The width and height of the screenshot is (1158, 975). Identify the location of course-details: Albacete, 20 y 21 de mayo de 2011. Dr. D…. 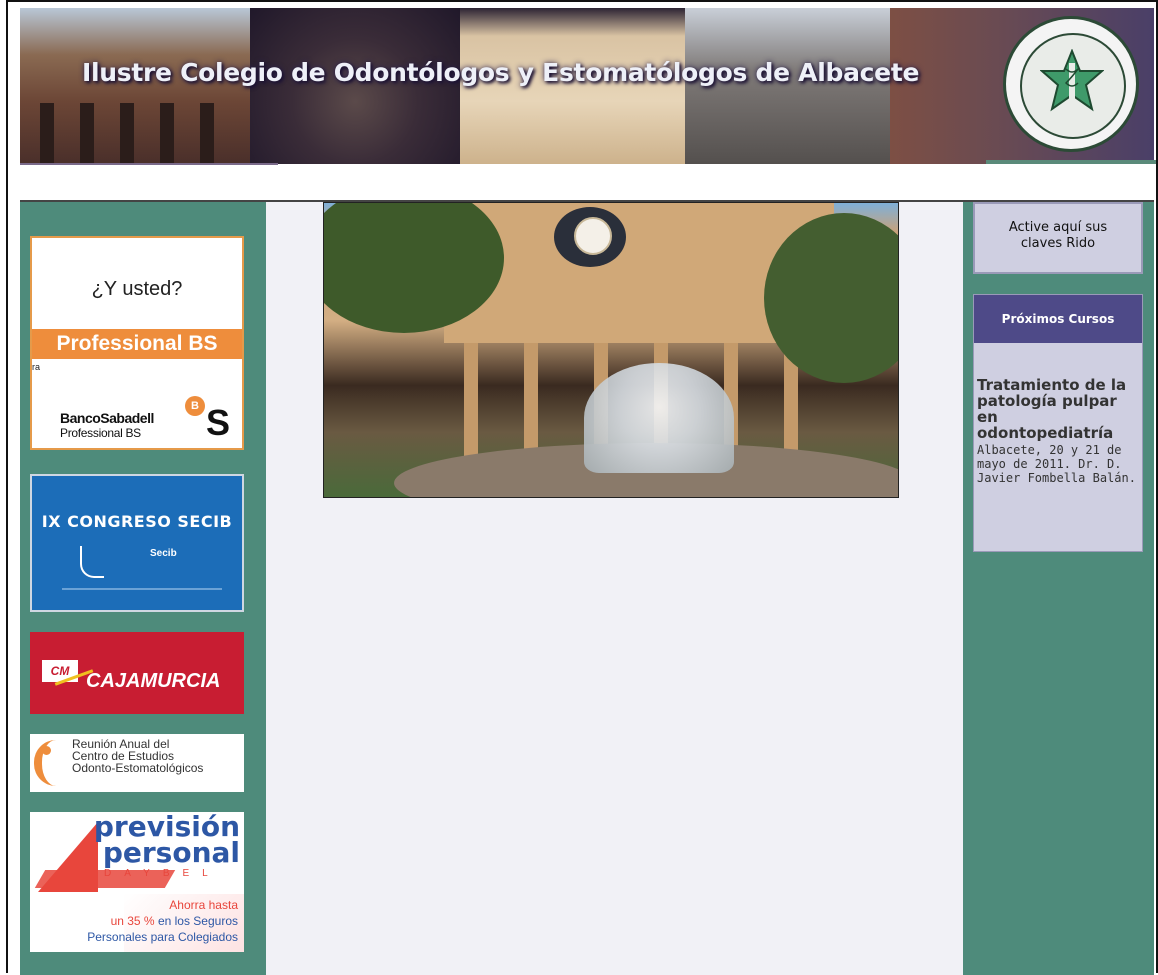
(1056, 464).